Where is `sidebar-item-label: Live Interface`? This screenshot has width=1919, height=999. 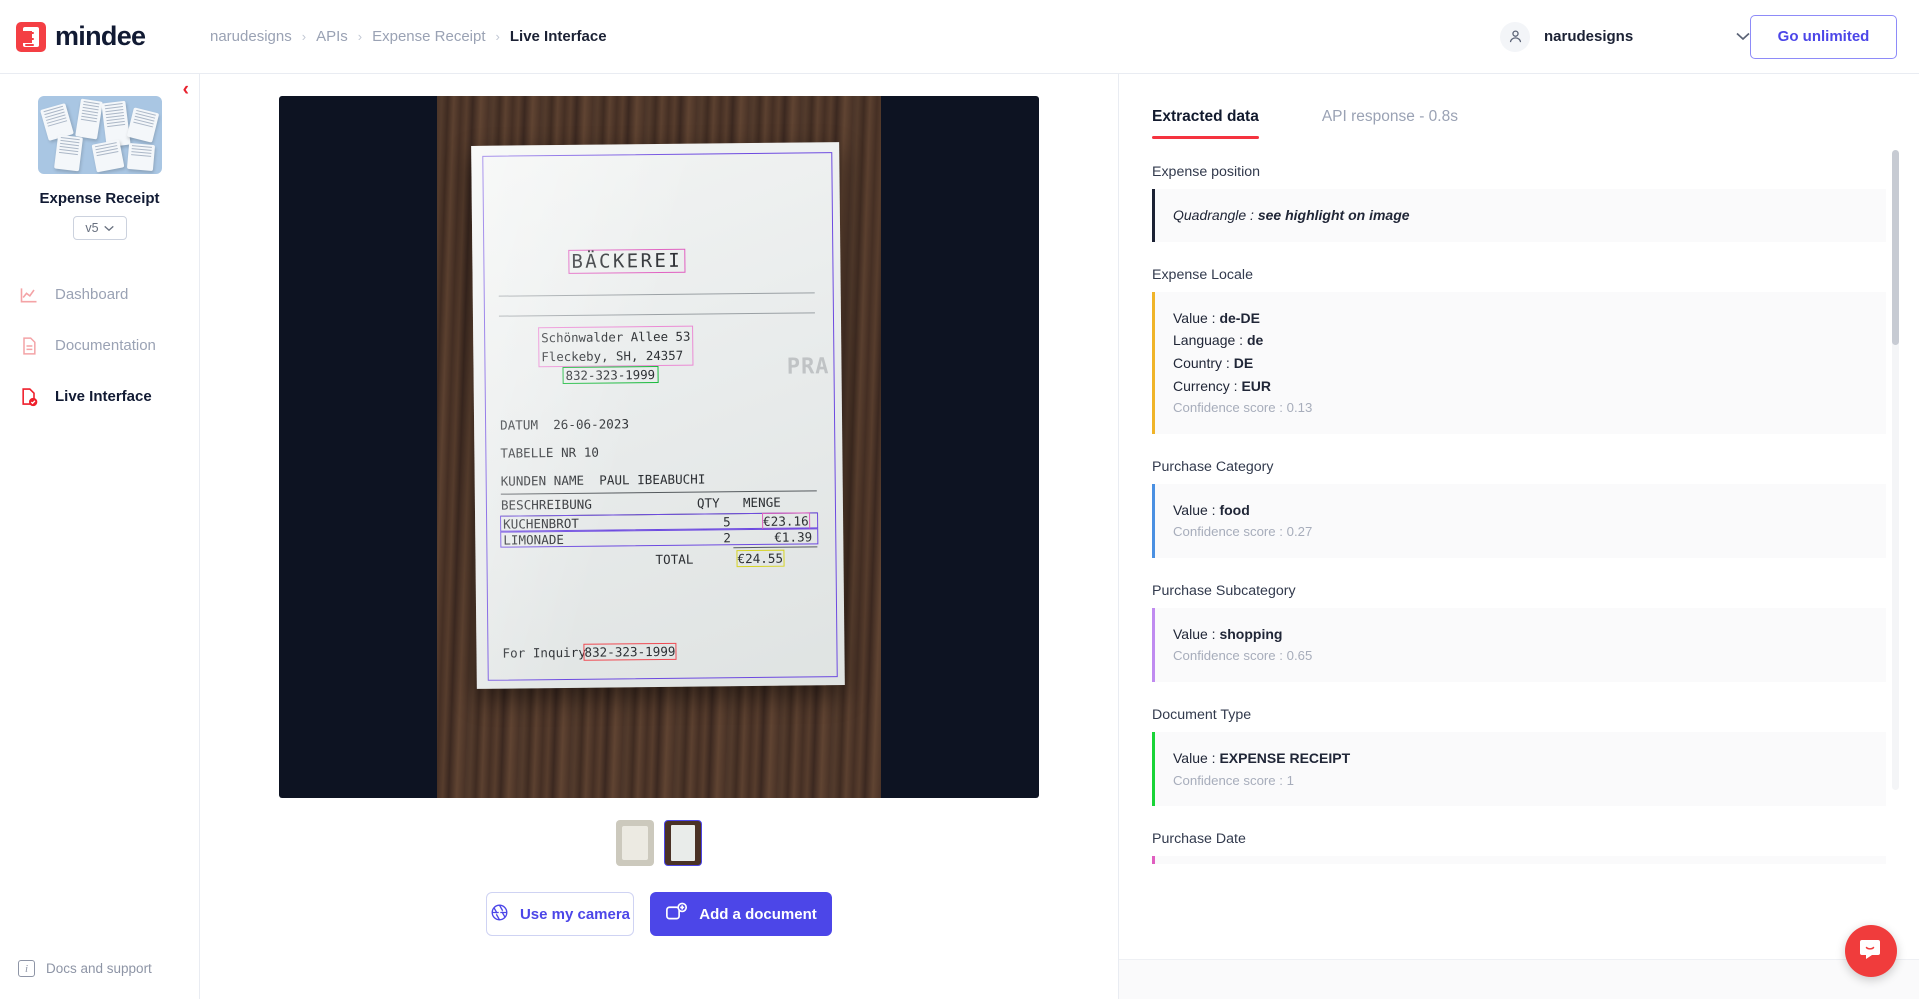
sidebar-item-label: Live Interface is located at coordinates (103, 396).